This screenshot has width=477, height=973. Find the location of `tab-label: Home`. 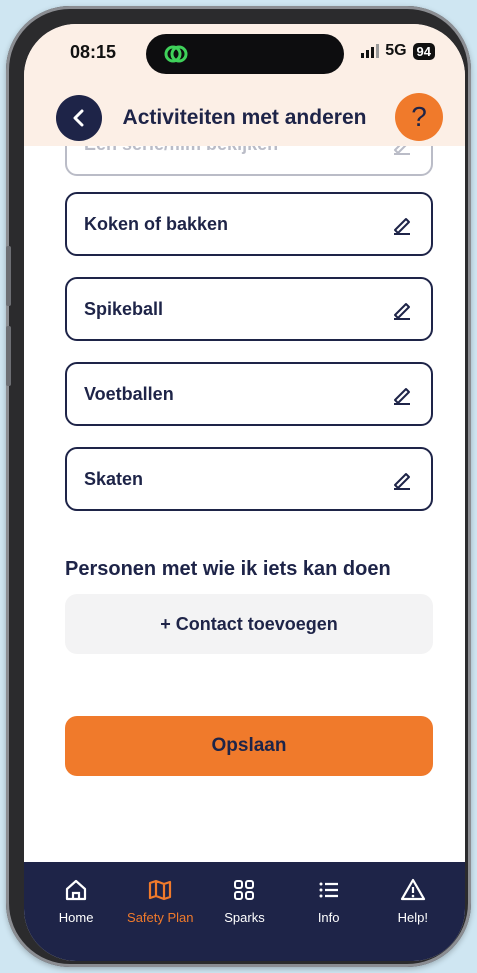

tab-label: Home is located at coordinates (76, 917).